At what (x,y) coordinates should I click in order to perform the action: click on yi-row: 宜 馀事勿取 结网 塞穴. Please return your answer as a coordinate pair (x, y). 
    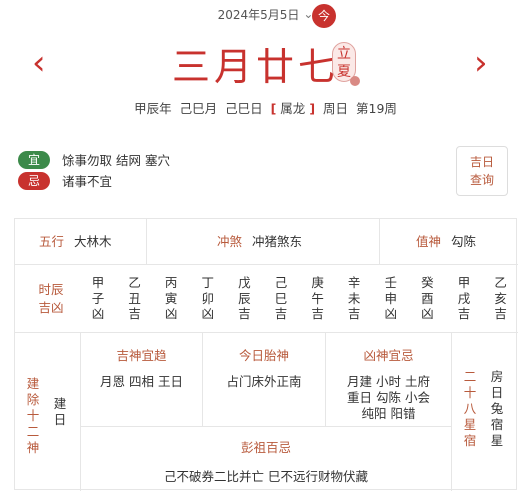
    Looking at the image, I should click on (94, 159).